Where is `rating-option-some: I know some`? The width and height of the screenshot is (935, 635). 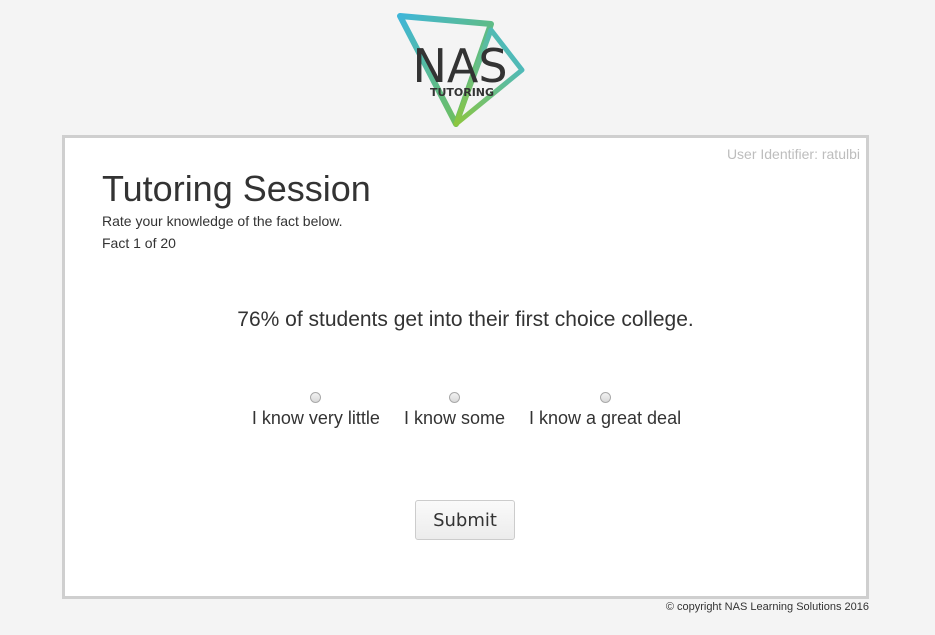 rating-option-some: I know some is located at coordinates (454, 410).